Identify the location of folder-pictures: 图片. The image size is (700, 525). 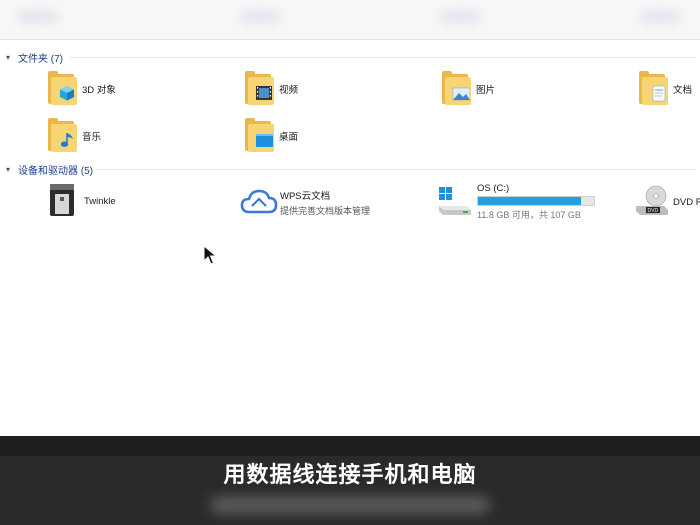
(467, 89).